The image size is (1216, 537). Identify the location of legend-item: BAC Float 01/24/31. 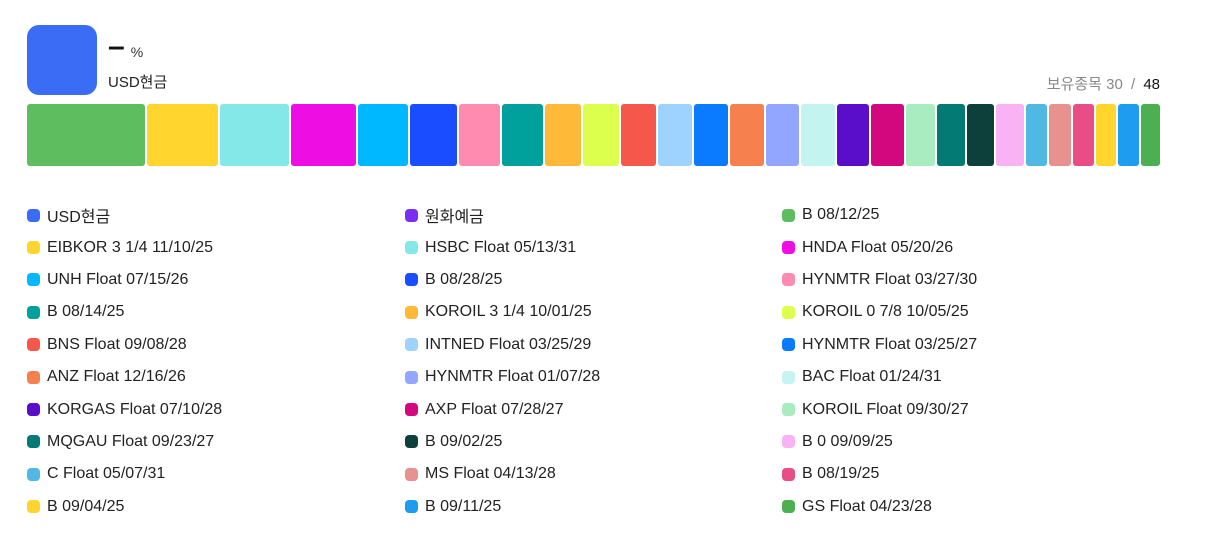
(984, 377).